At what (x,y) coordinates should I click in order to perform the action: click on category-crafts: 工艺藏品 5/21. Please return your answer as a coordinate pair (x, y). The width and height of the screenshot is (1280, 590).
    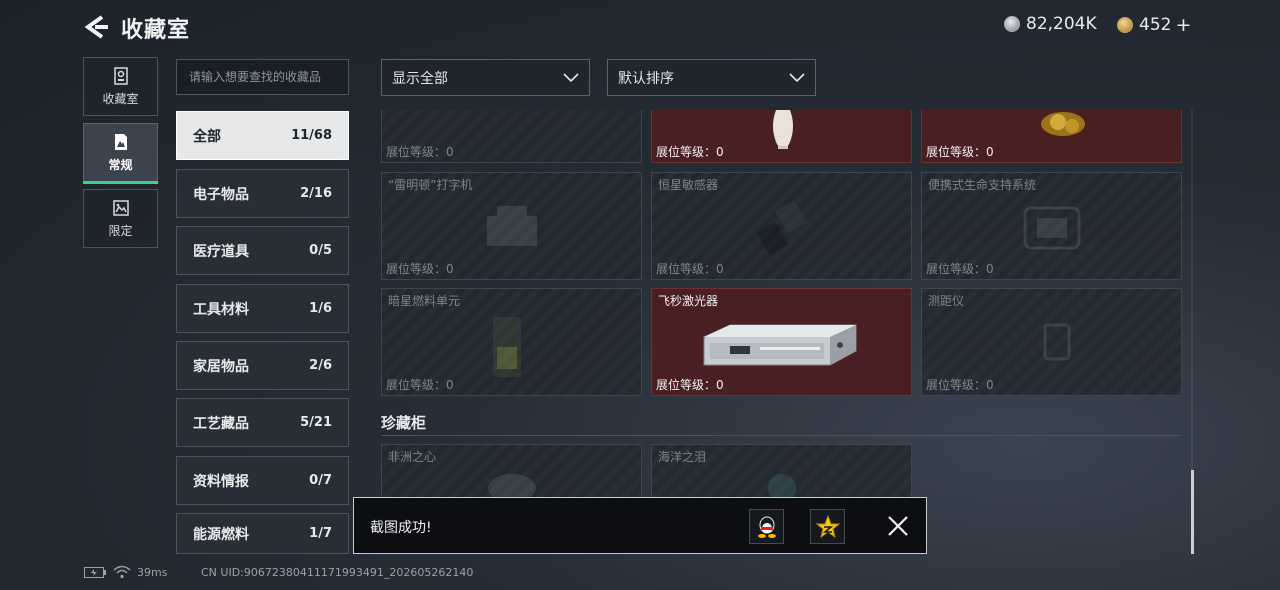
    Looking at the image, I should click on (262, 422).